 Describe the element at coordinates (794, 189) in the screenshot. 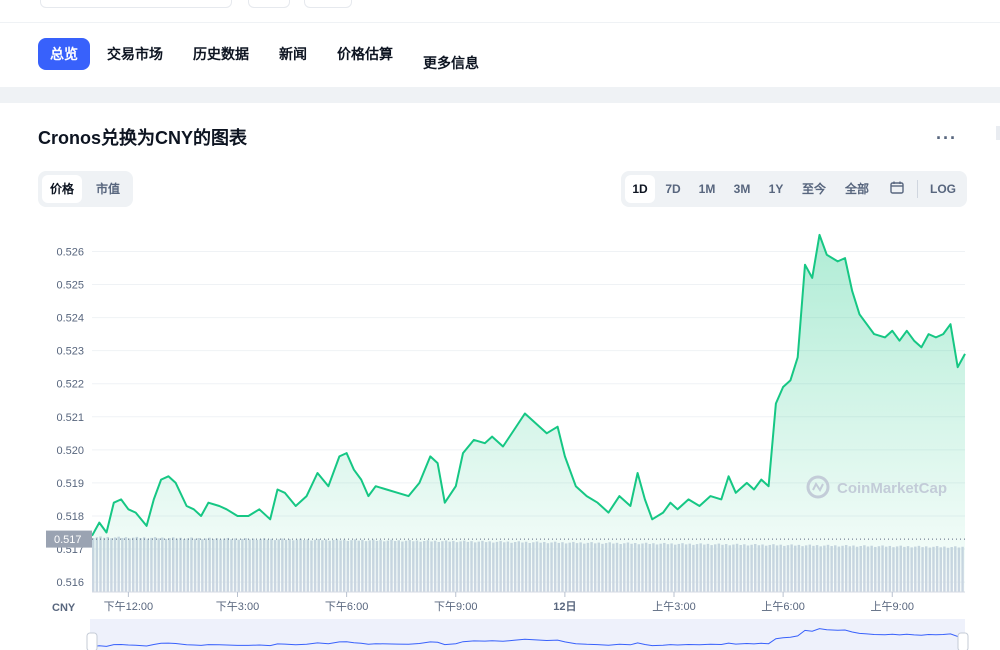

I see `time-range-selector: 1D 7D 1M 3M 1Y 至今 全部 LOG` at that location.